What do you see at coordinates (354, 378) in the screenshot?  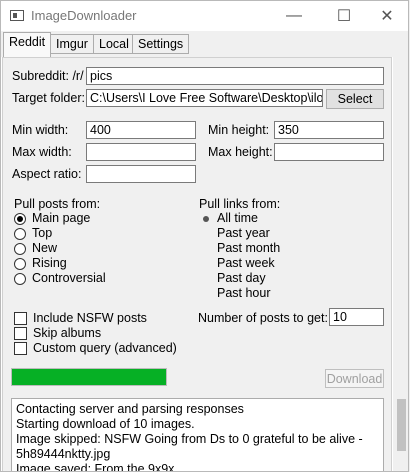 I see `download-button: Download` at bounding box center [354, 378].